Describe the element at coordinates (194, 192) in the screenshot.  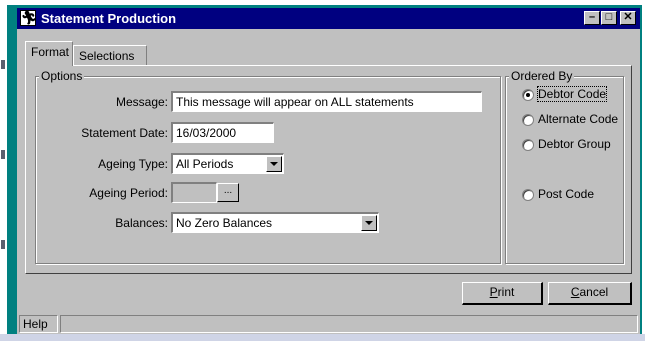
I see `ageing-period-field` at that location.